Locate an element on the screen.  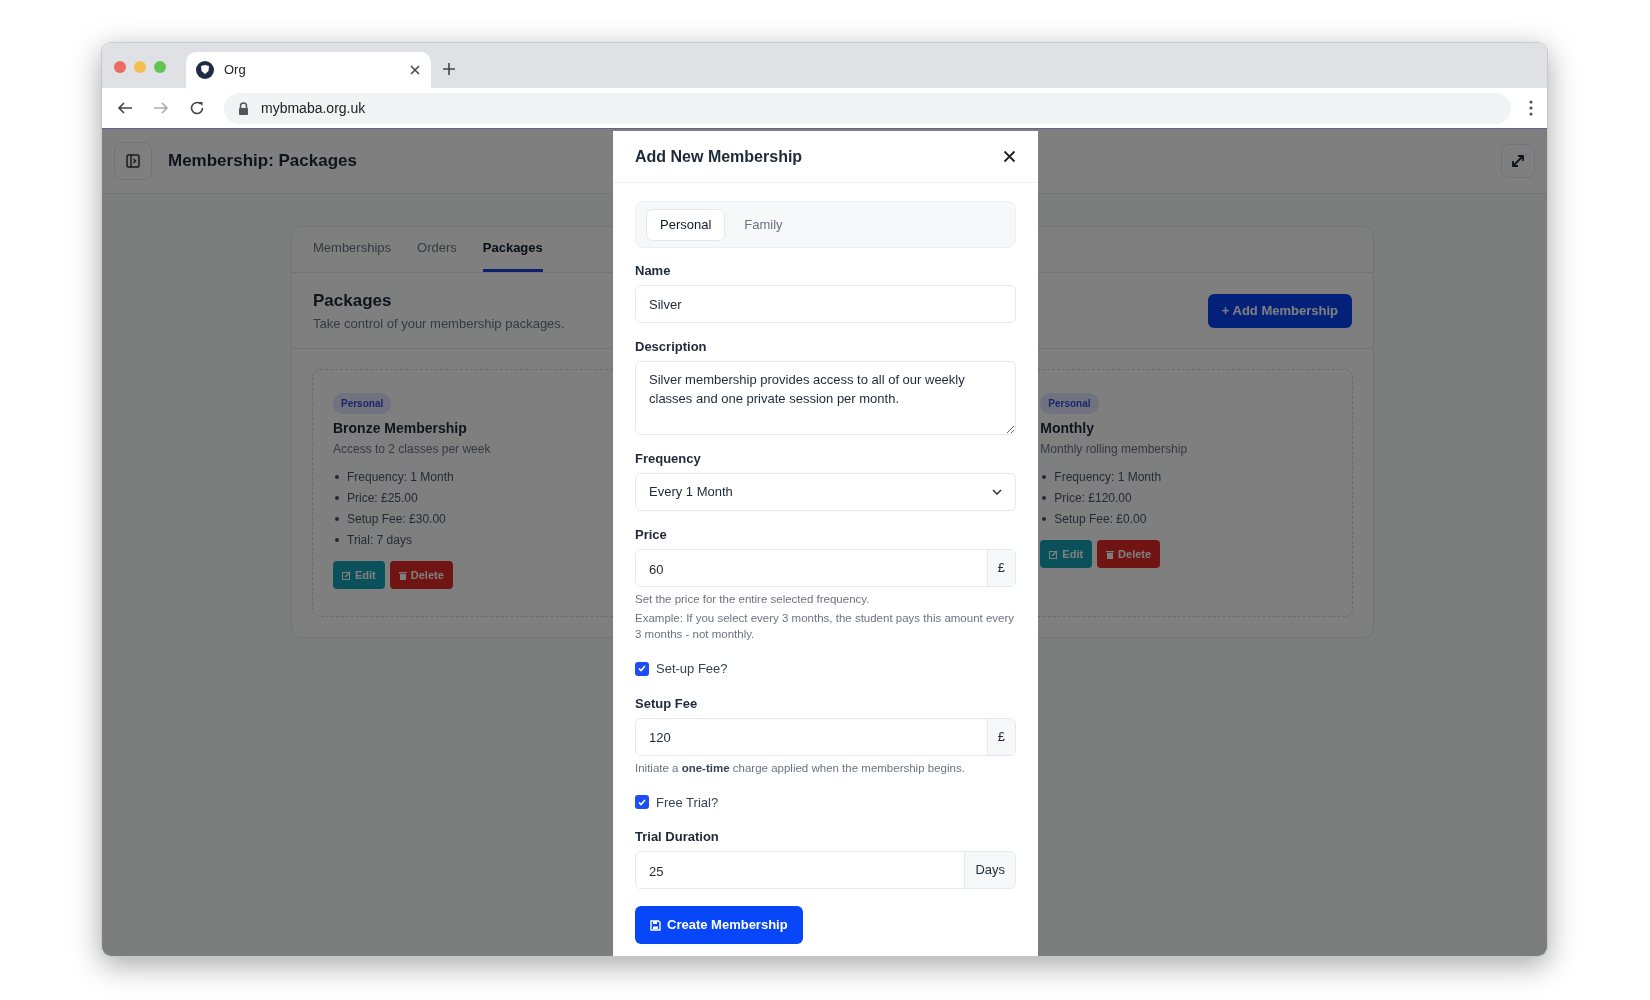
help-text: Set the price for the entire selected frequency. is located at coordinates (753, 599).